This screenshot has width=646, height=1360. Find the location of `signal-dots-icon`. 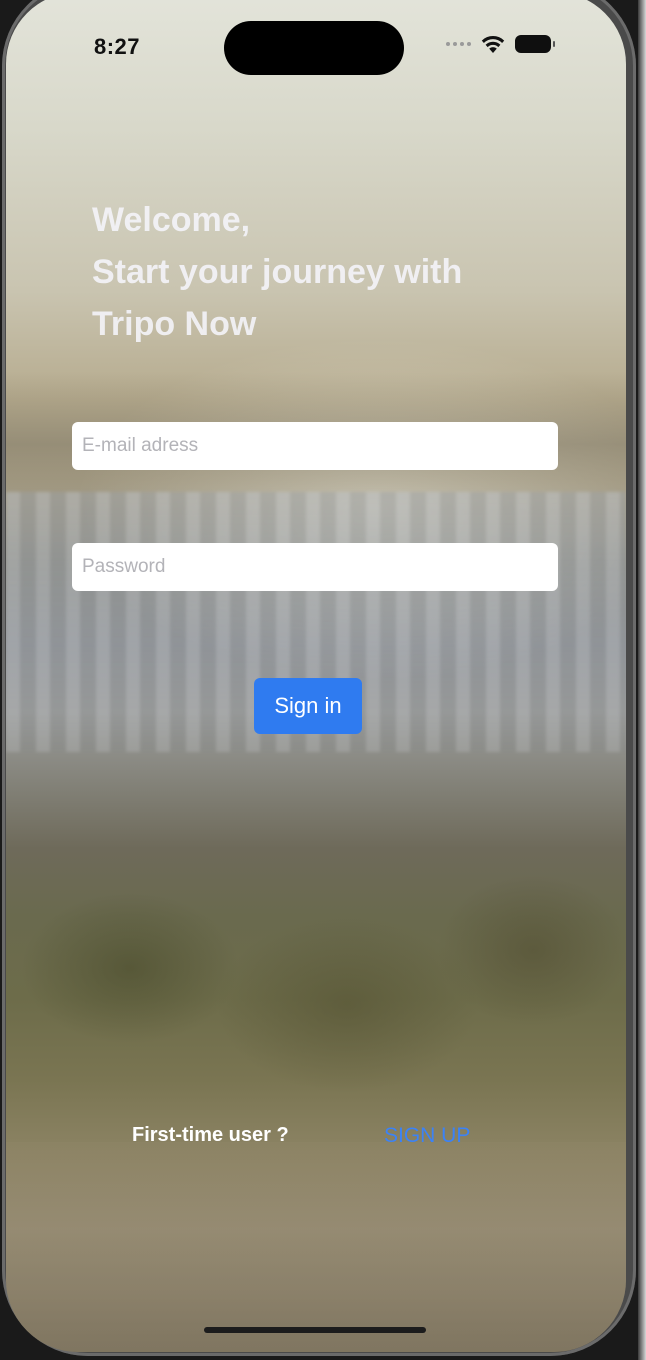

signal-dots-icon is located at coordinates (458, 44).